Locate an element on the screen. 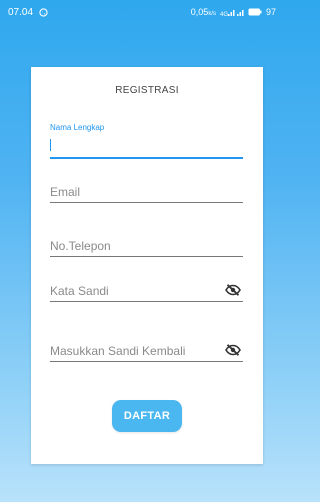 This screenshot has height=502, width=320. status-left: 07.04 is located at coordinates (28, 12).